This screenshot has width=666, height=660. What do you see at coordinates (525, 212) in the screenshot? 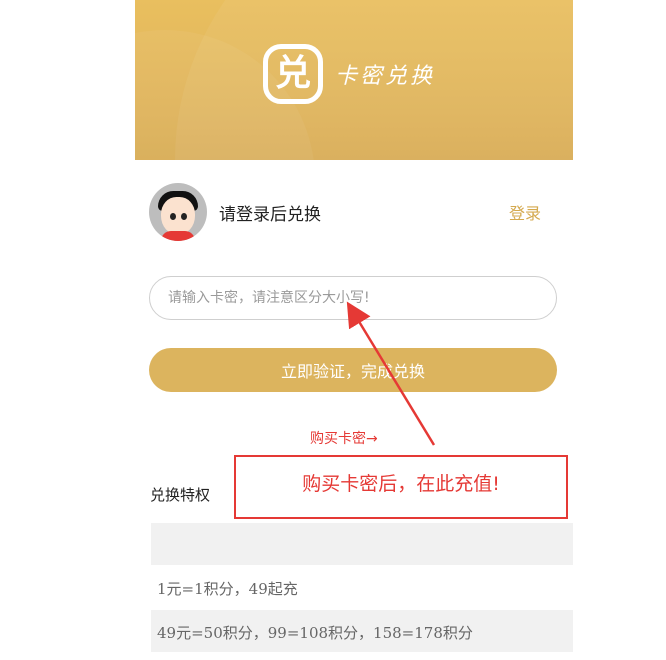
I see `login-link: 登录` at bounding box center [525, 212].